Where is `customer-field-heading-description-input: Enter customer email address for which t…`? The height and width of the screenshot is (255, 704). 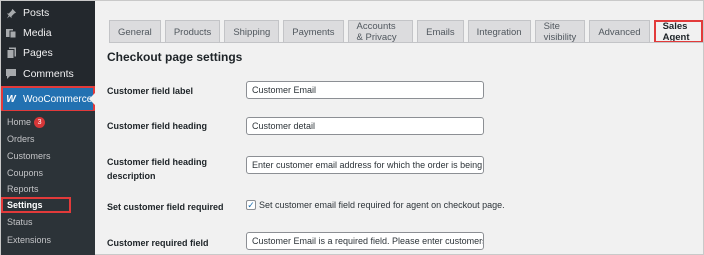 customer-field-heading-description-input: Enter customer email address for which t… is located at coordinates (365, 165).